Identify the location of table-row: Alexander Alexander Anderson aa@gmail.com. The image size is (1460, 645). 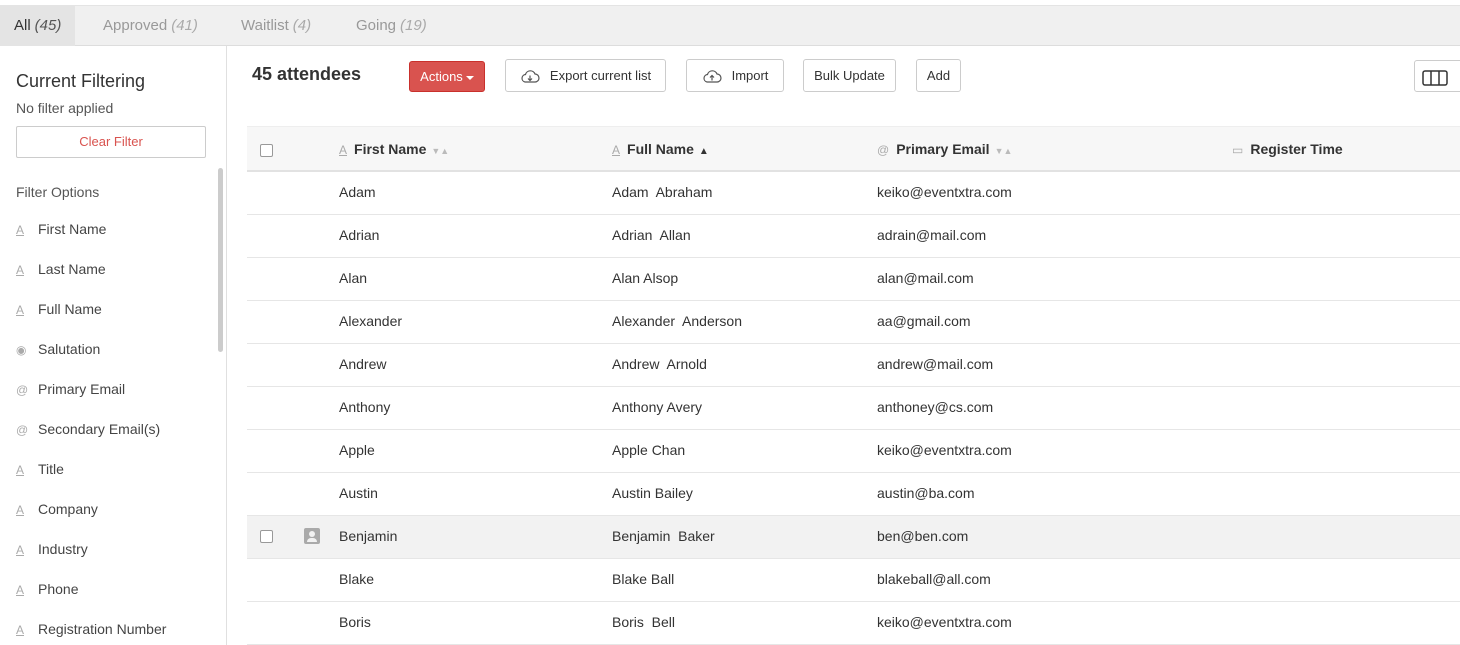
(853, 322).